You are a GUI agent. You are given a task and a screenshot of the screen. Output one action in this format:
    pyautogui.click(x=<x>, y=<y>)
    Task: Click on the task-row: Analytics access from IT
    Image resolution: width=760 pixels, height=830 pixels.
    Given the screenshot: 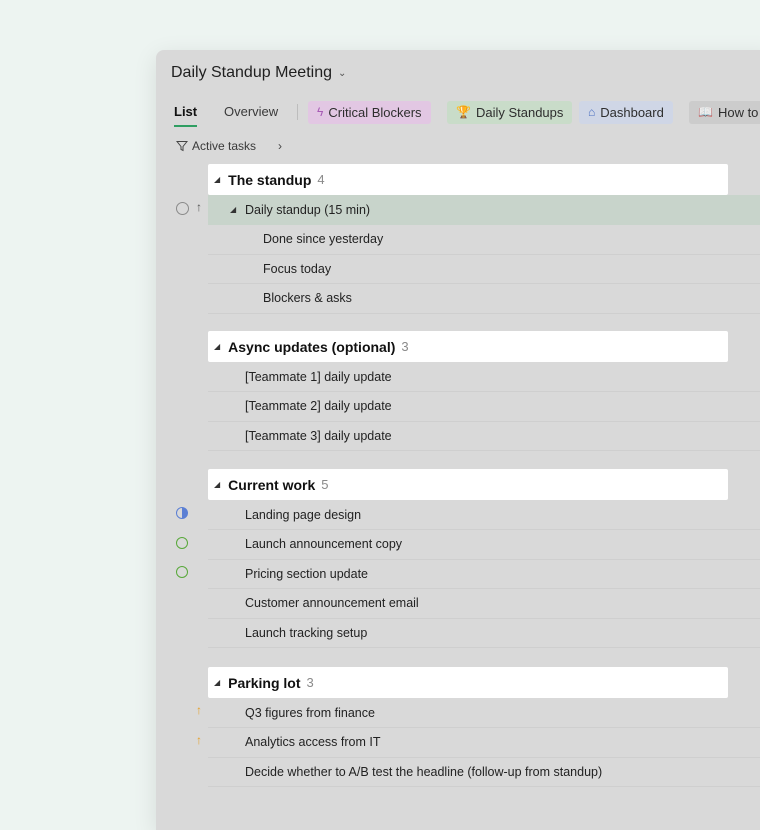 What is the action you would take?
    pyautogui.click(x=484, y=743)
    